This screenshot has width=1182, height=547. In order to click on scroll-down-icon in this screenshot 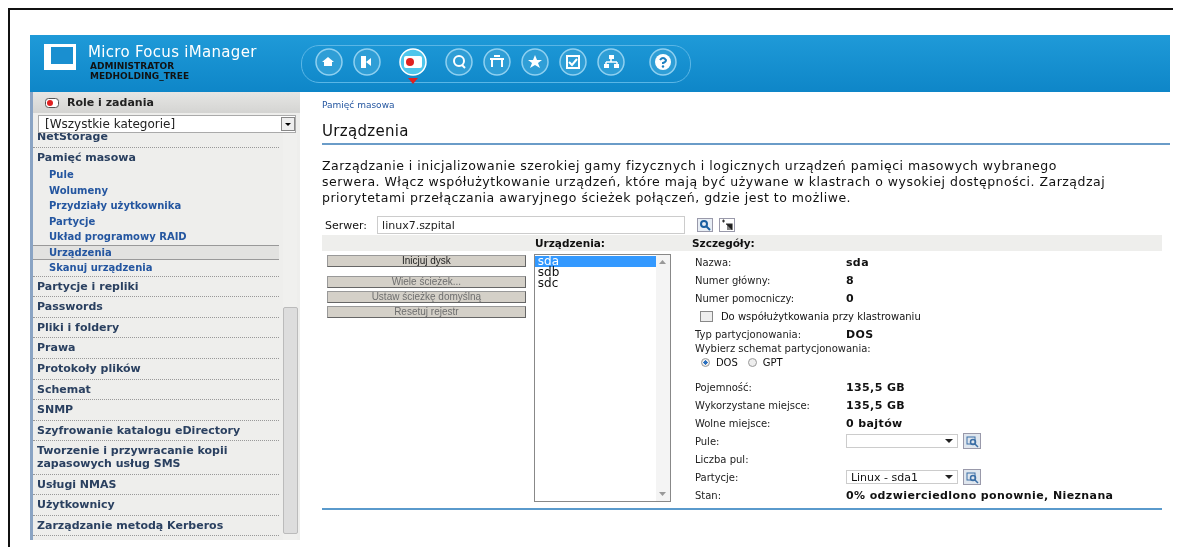, I will do `click(663, 494)`.